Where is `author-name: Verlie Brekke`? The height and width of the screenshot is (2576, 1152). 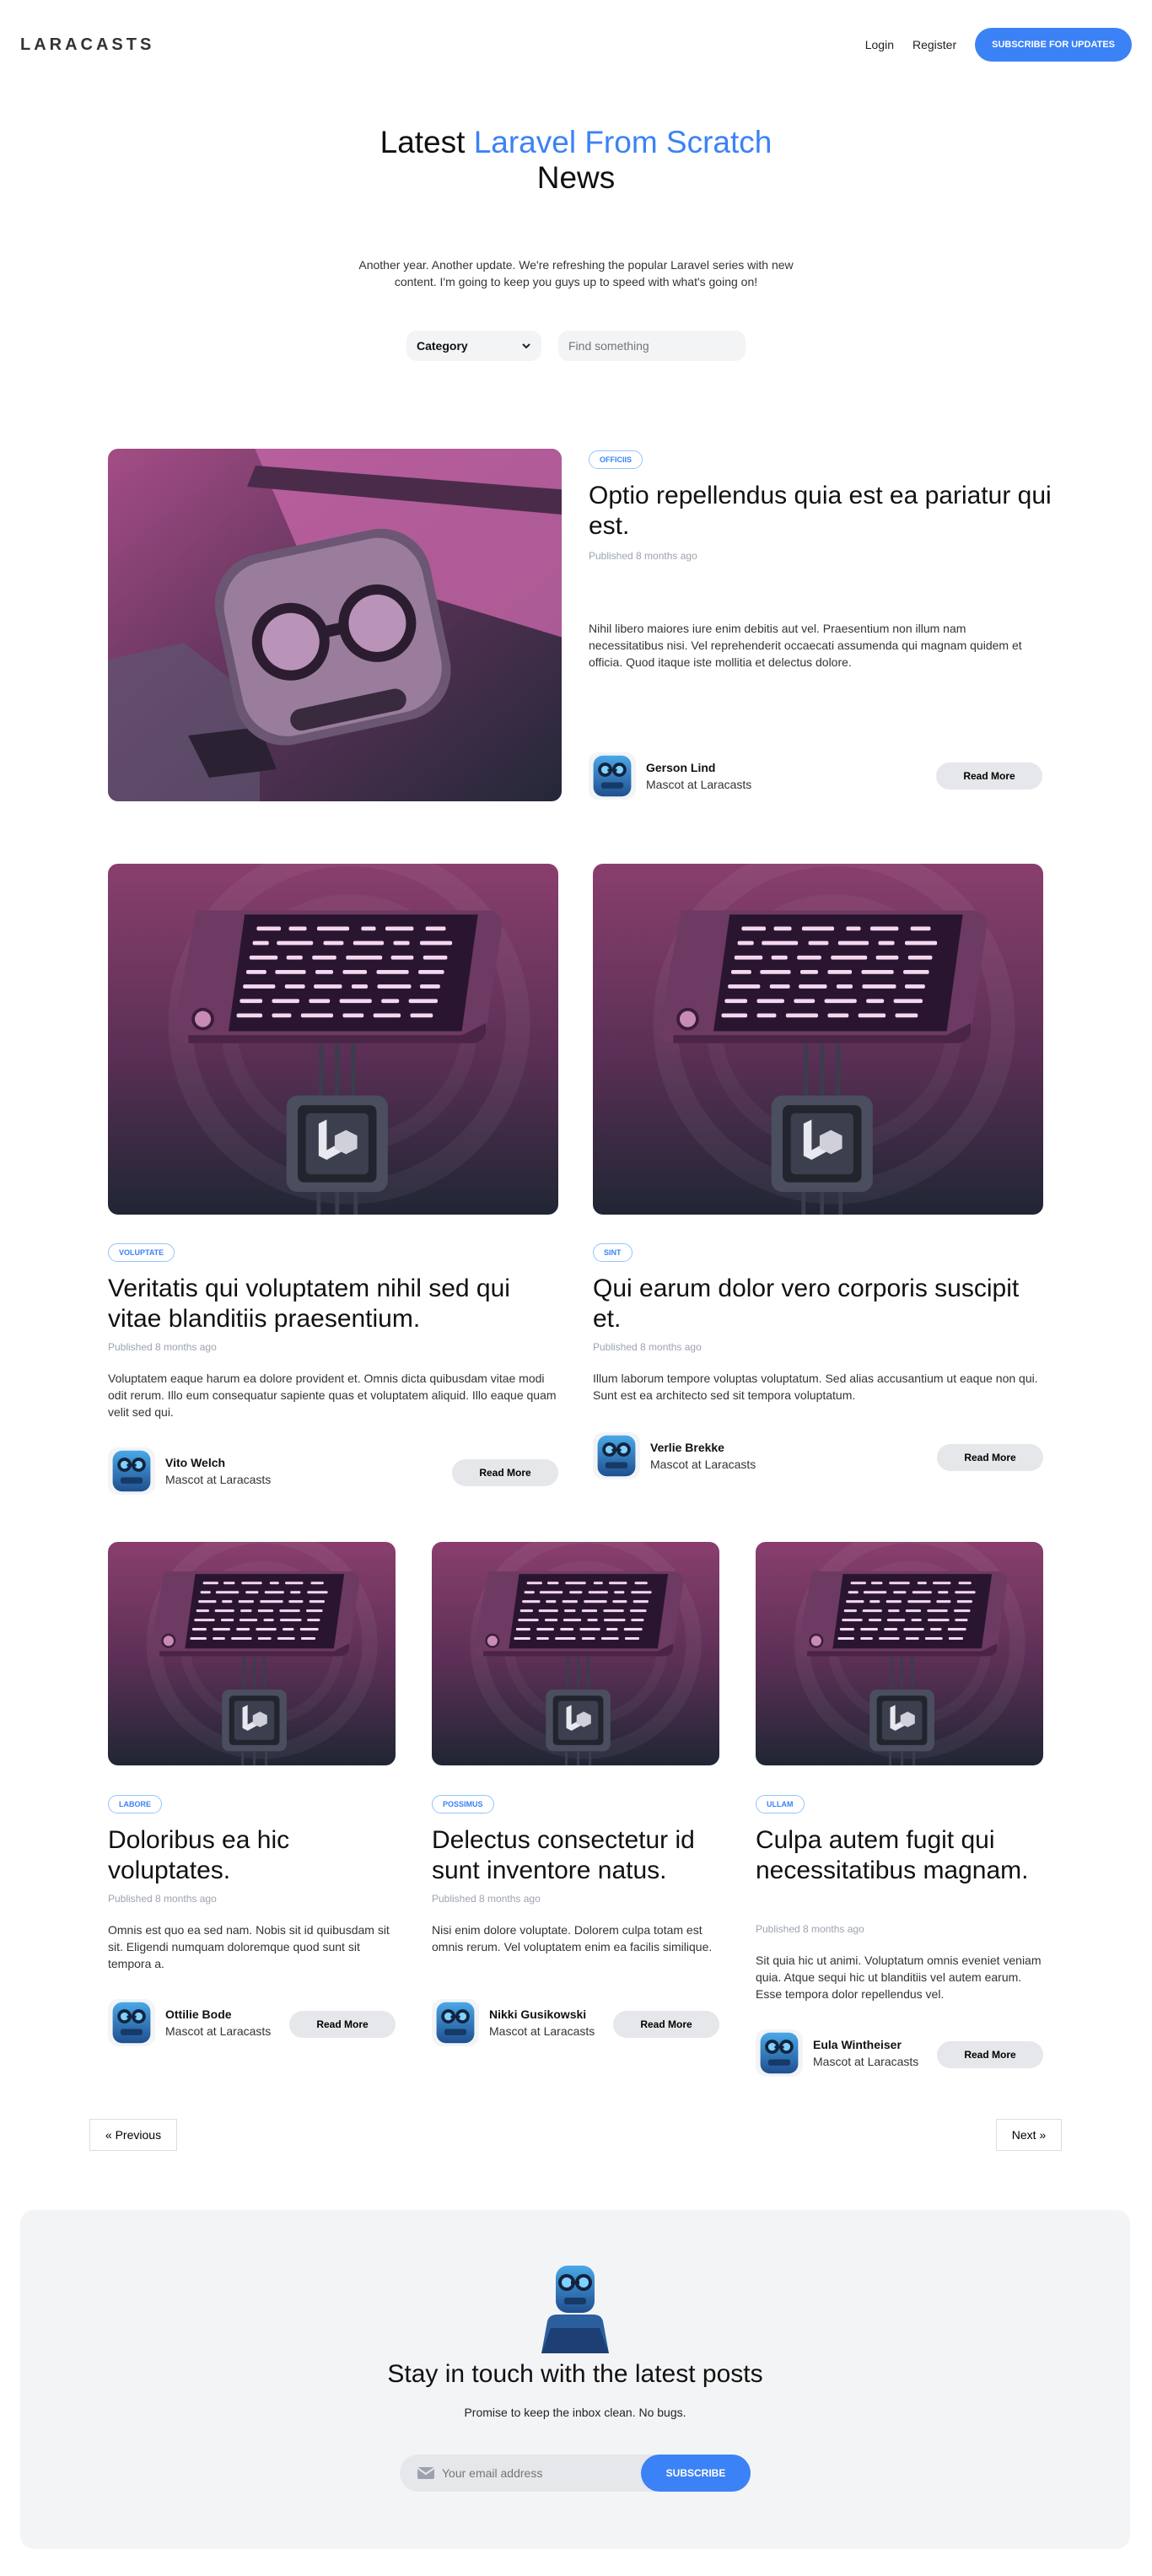
author-name: Verlie Brekke is located at coordinates (687, 1447).